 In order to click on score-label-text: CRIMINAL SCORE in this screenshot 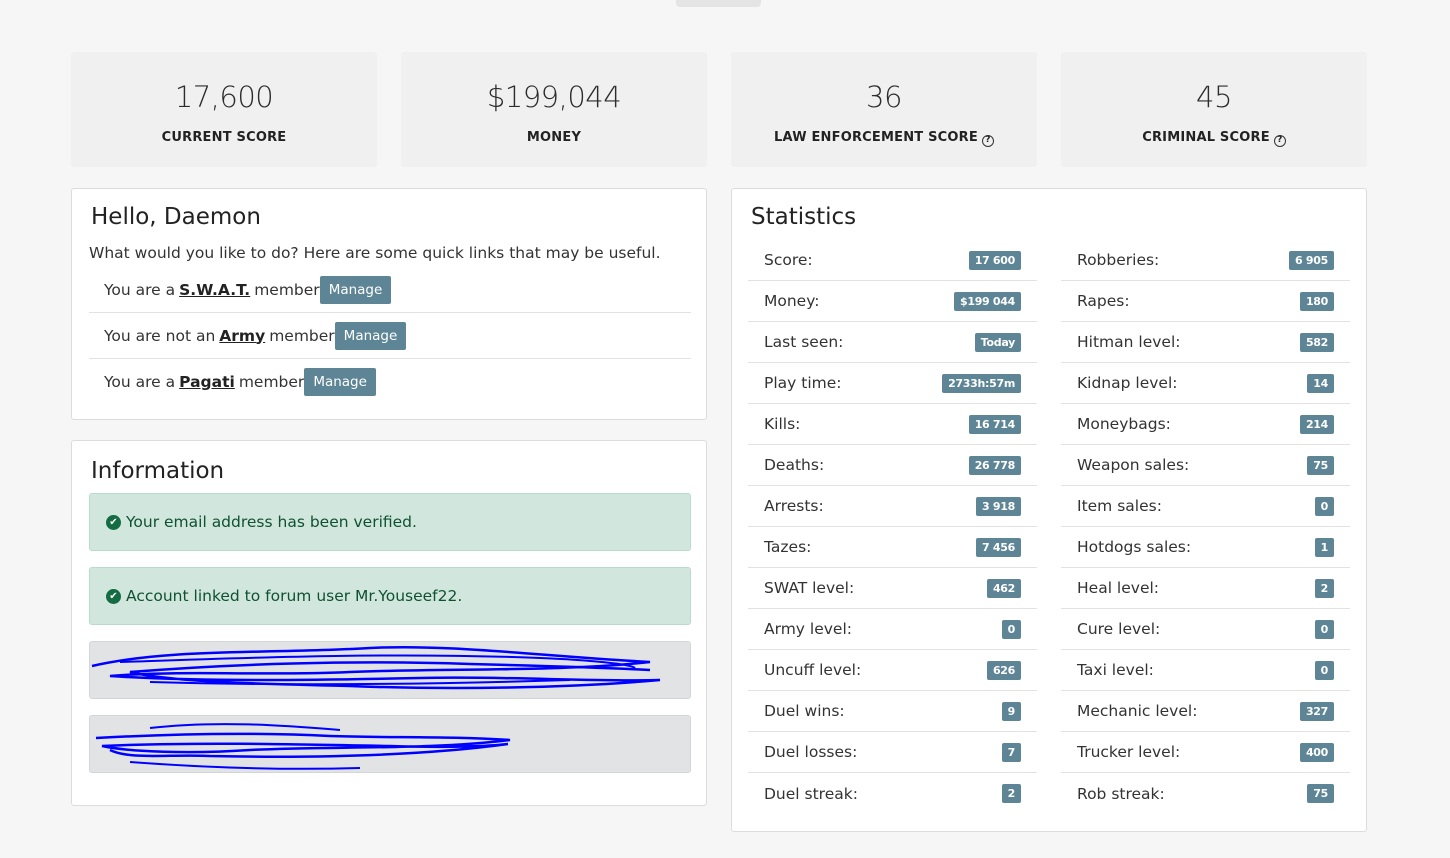, I will do `click(1206, 137)`.